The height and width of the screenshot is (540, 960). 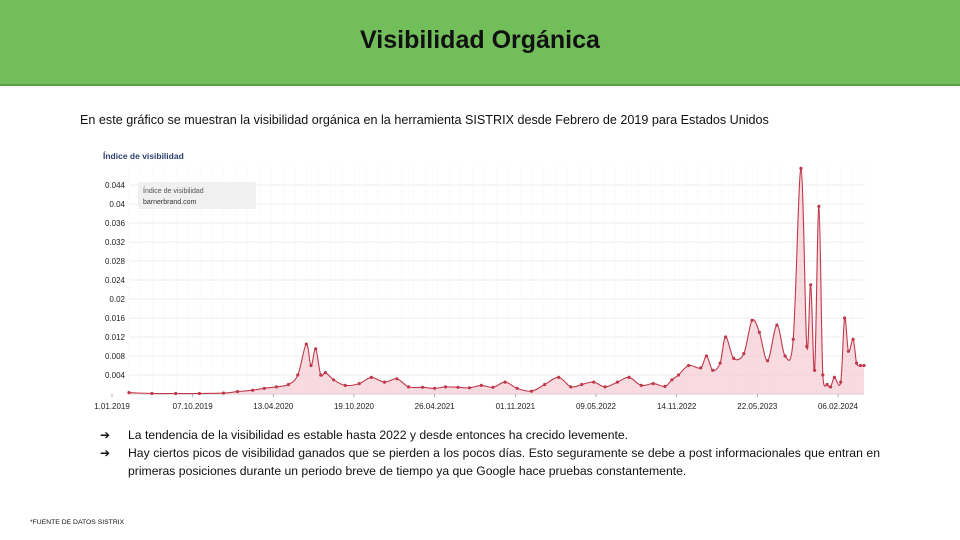 What do you see at coordinates (273, 406) in the screenshot?
I see `x-tick-label: 13.04.2020` at bounding box center [273, 406].